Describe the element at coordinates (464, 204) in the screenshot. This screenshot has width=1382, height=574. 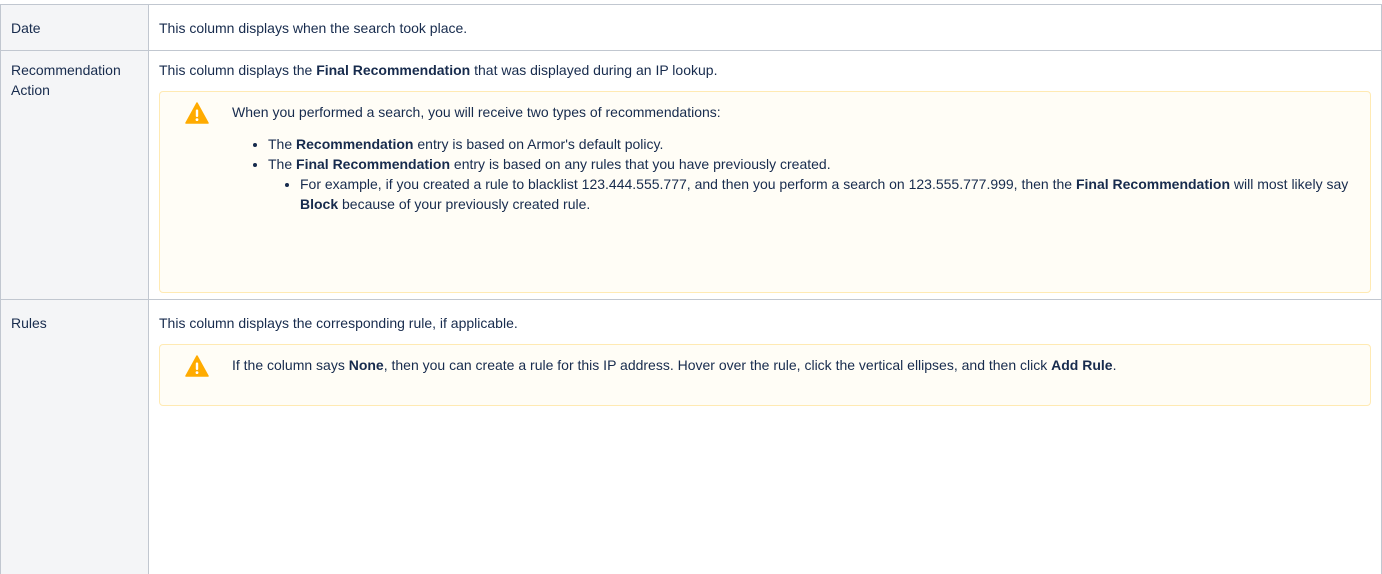
I see `text: because of your previously created rule.` at that location.